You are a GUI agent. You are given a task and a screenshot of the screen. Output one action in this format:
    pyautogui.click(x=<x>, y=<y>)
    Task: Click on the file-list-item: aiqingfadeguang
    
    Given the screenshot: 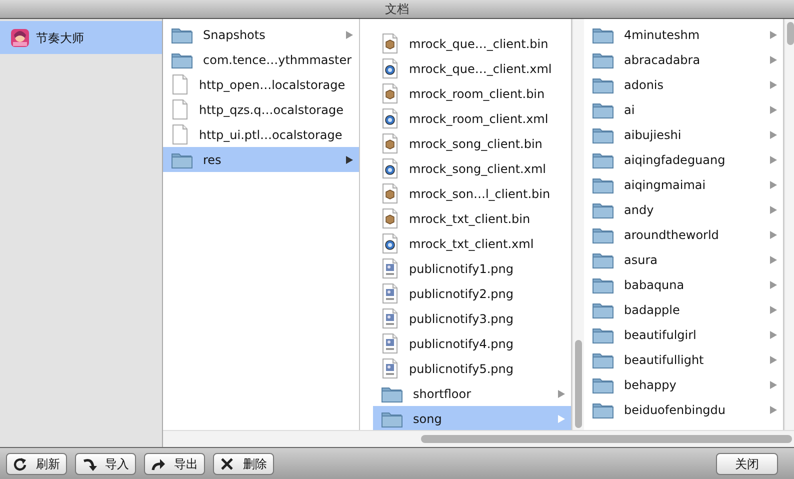 What is the action you would take?
    pyautogui.click(x=683, y=159)
    